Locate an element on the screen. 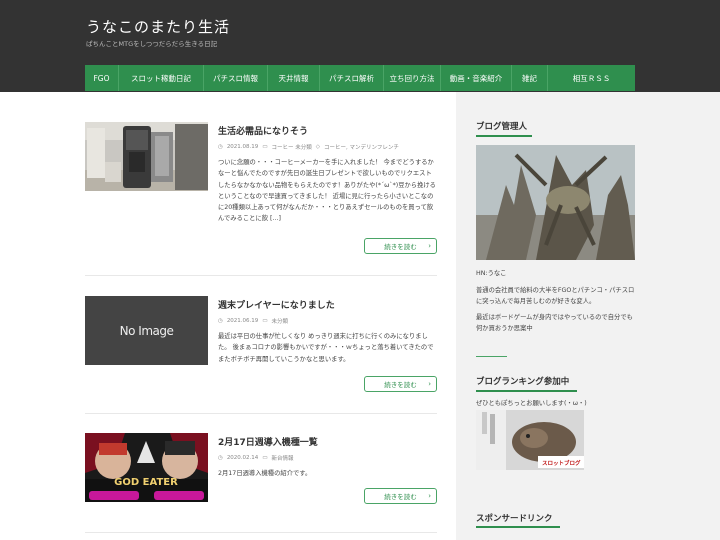 This screenshot has width=720, height=540. nav-item-video-music: 動画・音楽紹介 is located at coordinates (476, 78).